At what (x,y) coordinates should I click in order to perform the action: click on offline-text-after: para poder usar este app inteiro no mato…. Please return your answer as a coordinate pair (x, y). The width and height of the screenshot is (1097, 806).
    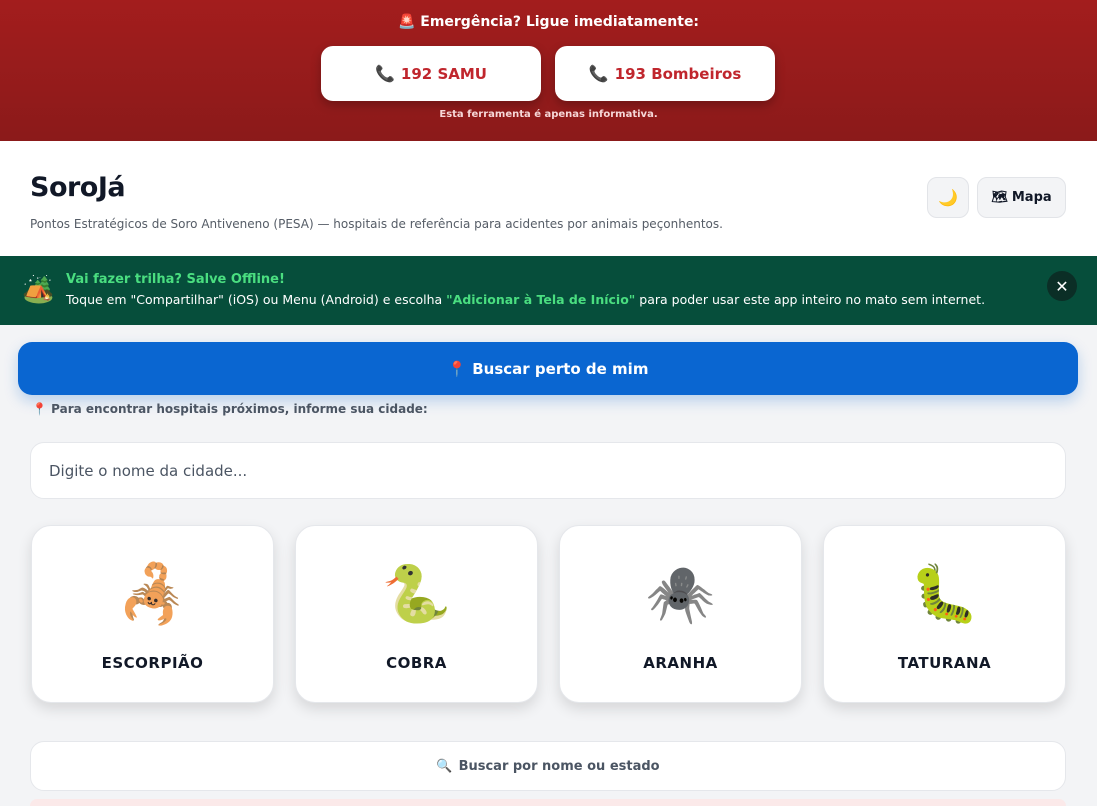
    Looking at the image, I should click on (810, 299).